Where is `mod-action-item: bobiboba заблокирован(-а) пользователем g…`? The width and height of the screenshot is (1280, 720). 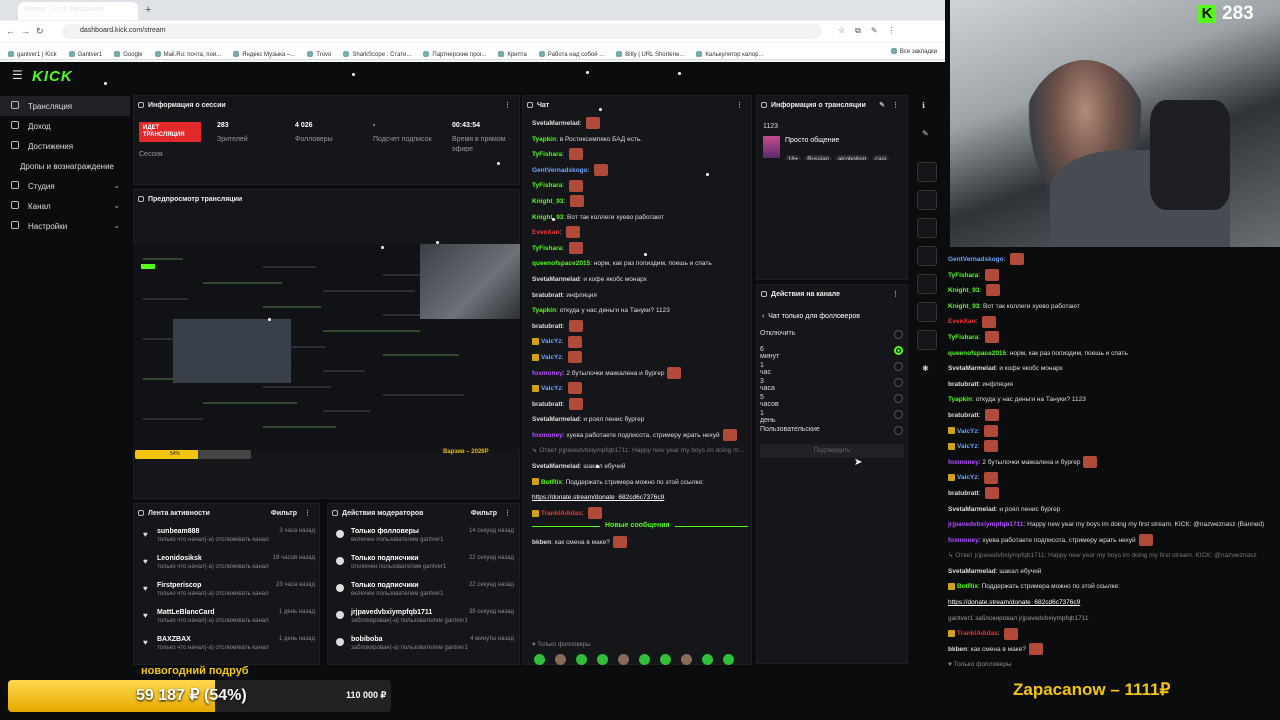 mod-action-item: bobiboba заблокирован(-а) пользователем g… is located at coordinates (425, 643).